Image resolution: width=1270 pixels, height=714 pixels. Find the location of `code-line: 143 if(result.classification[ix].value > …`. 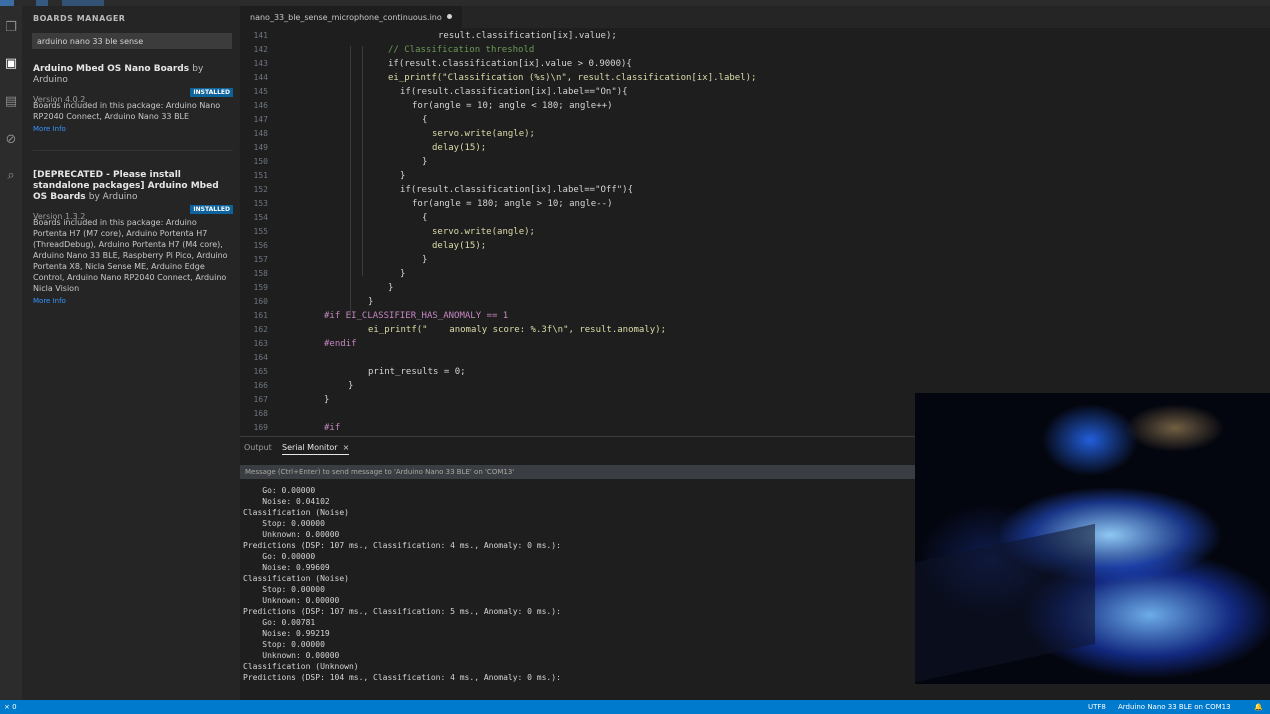

code-line: 143 if(result.classification[ix].value > … is located at coordinates (755, 64).